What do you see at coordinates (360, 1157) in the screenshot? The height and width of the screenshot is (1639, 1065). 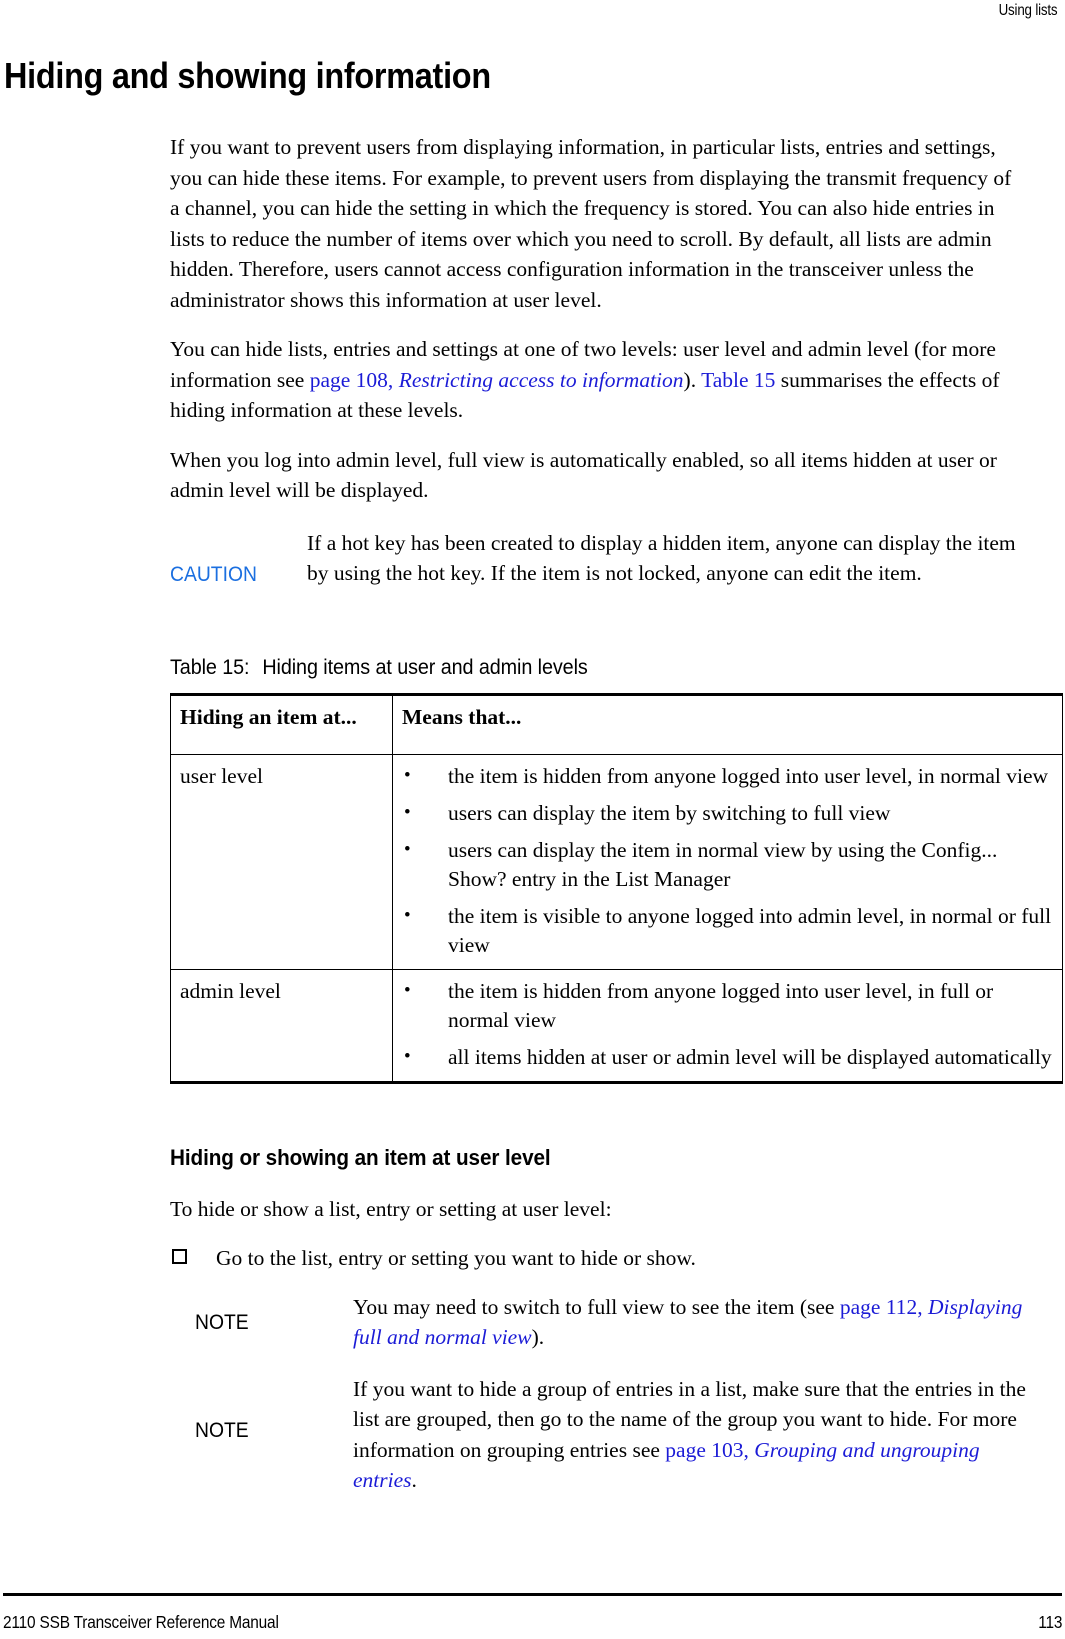 I see `section-heading: Hiding or showing an item at user level` at bounding box center [360, 1157].